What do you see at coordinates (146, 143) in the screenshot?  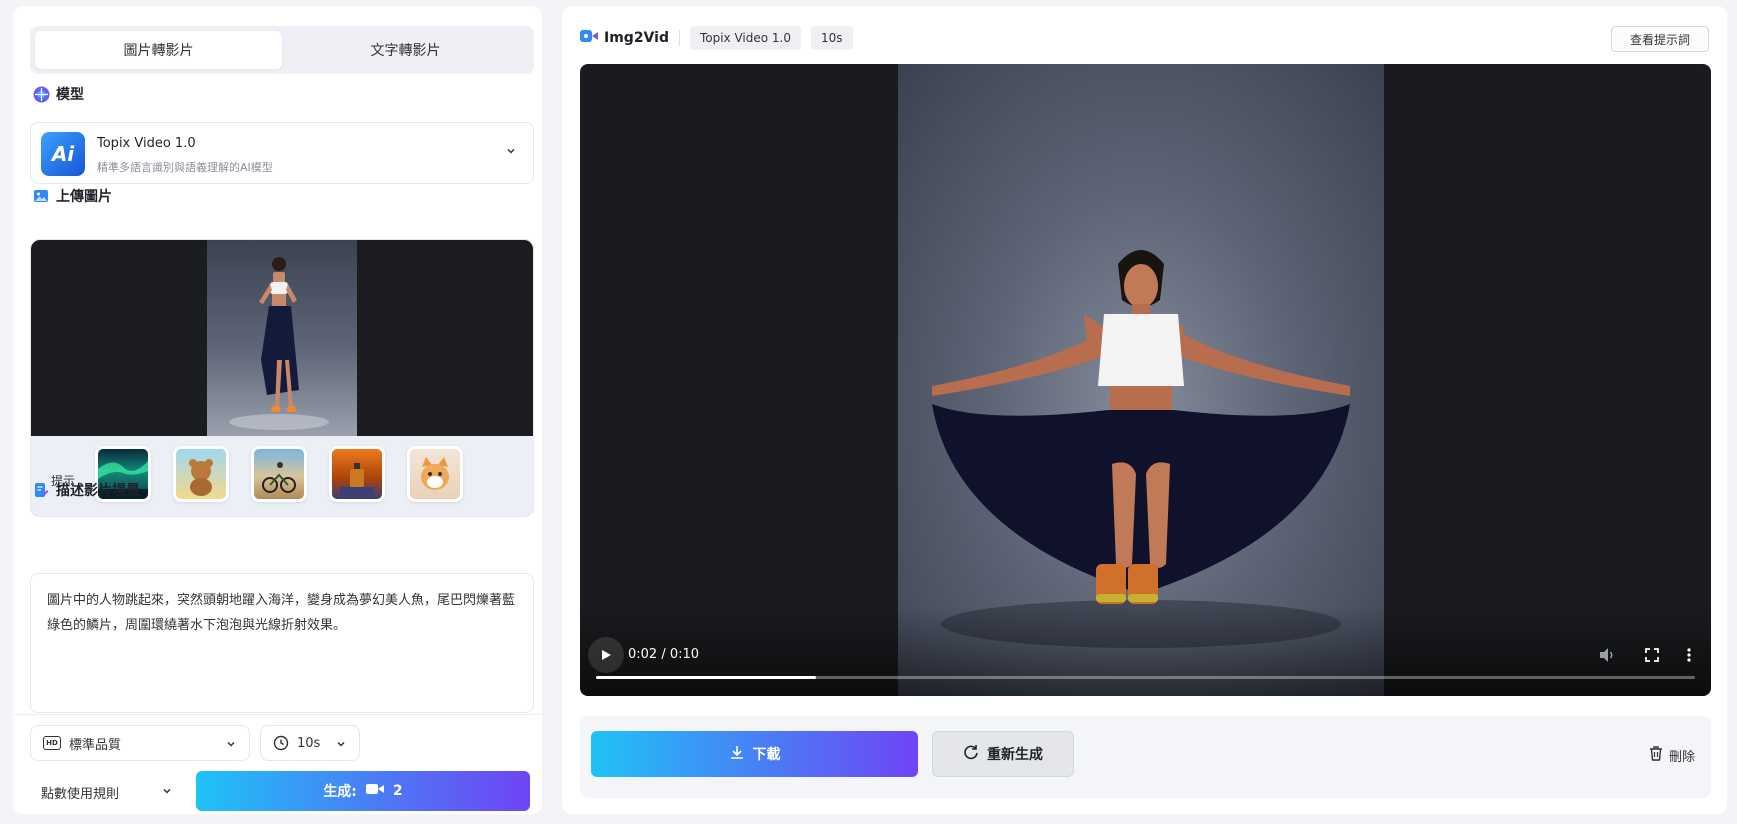 I see `model-name: Topix Video 1.0` at bounding box center [146, 143].